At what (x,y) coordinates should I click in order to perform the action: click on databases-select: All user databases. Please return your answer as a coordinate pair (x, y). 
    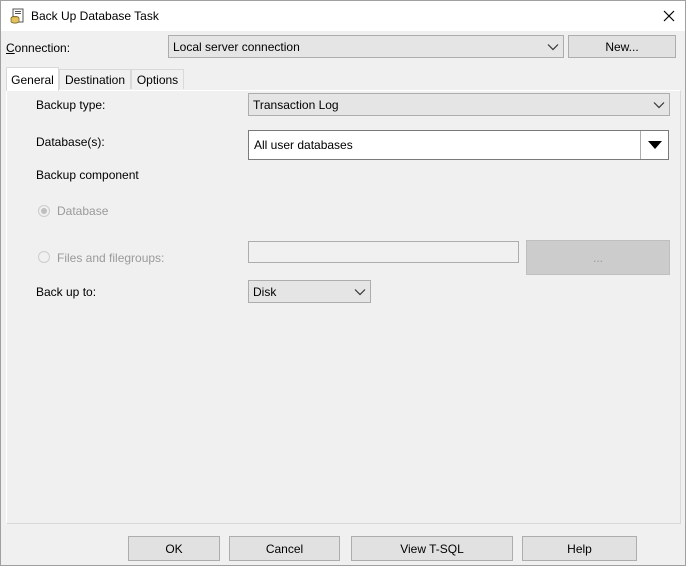
    Looking at the image, I should click on (458, 145).